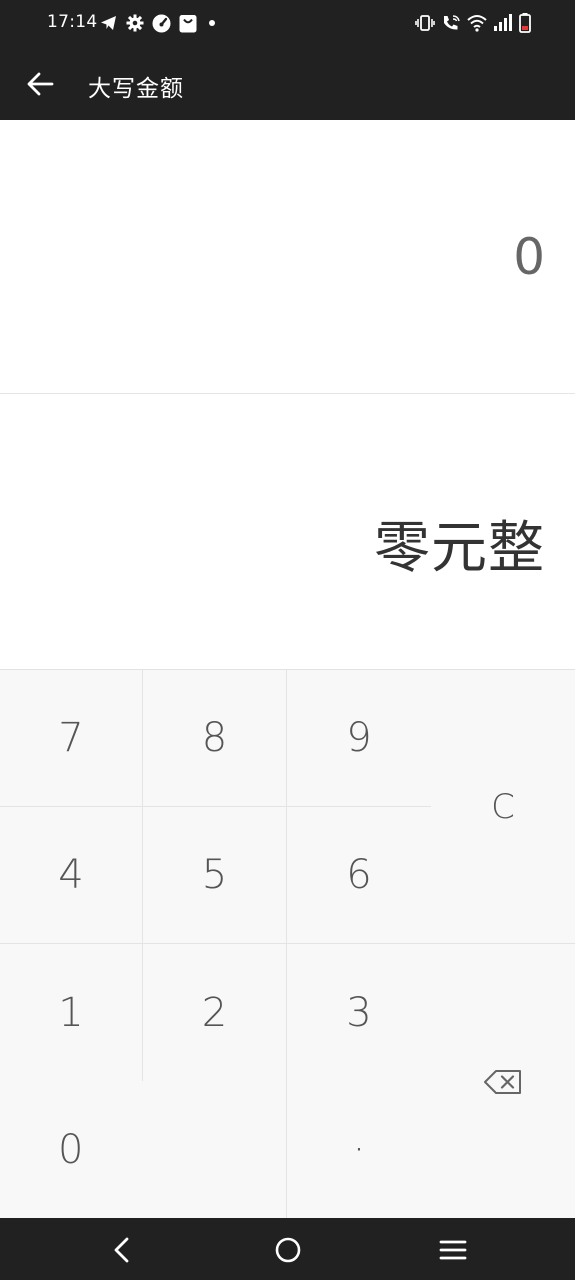  I want to click on wifi-icon, so click(477, 23).